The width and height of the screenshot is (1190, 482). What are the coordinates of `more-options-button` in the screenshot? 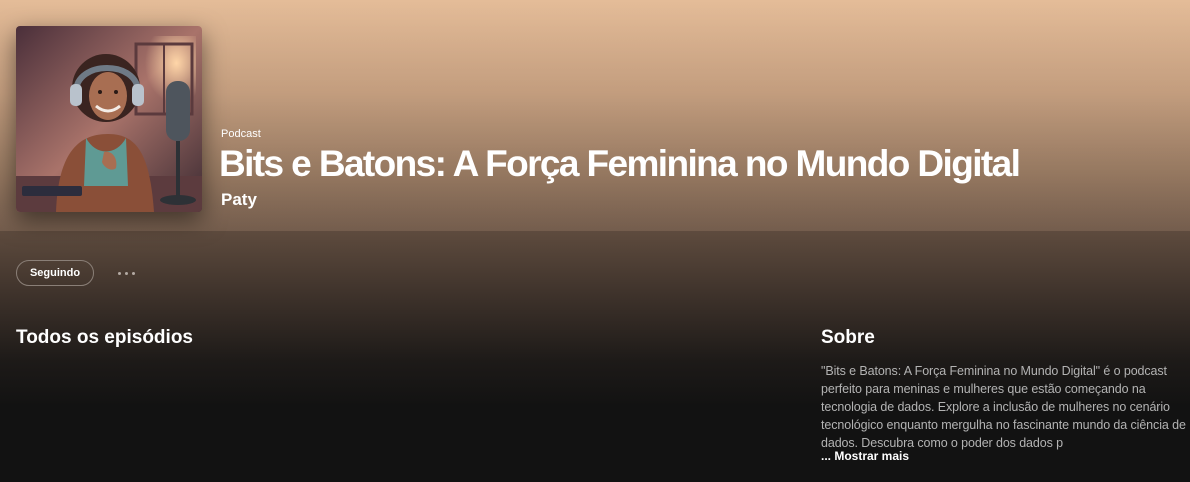 It's located at (126, 273).